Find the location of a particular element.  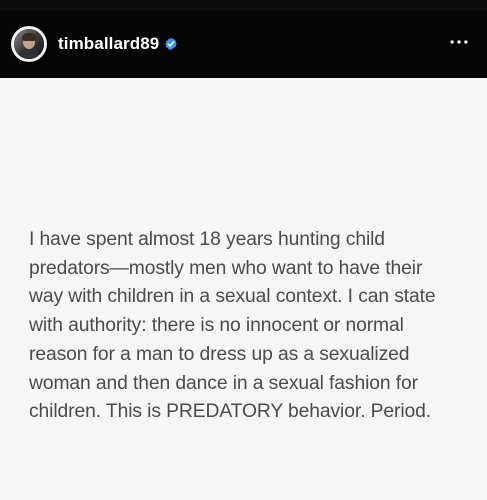

profile-username: timballard89 is located at coordinates (108, 44).